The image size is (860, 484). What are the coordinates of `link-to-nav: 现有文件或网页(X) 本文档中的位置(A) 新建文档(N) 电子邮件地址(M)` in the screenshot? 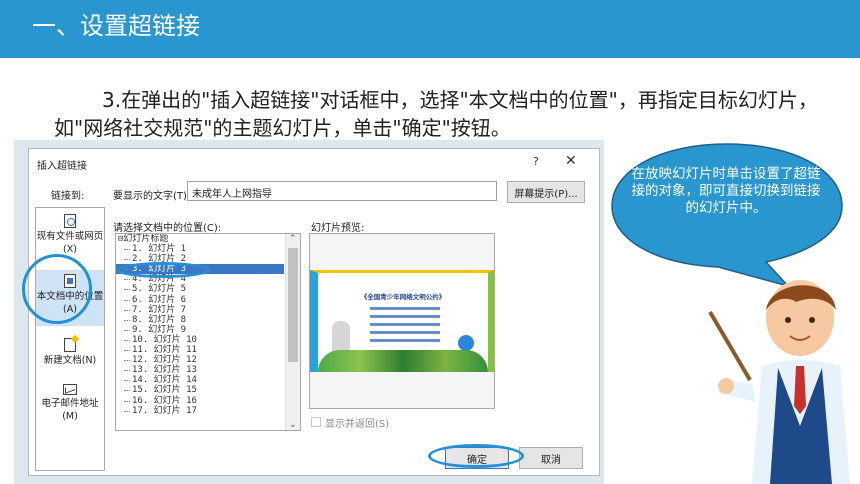 It's located at (70, 339).